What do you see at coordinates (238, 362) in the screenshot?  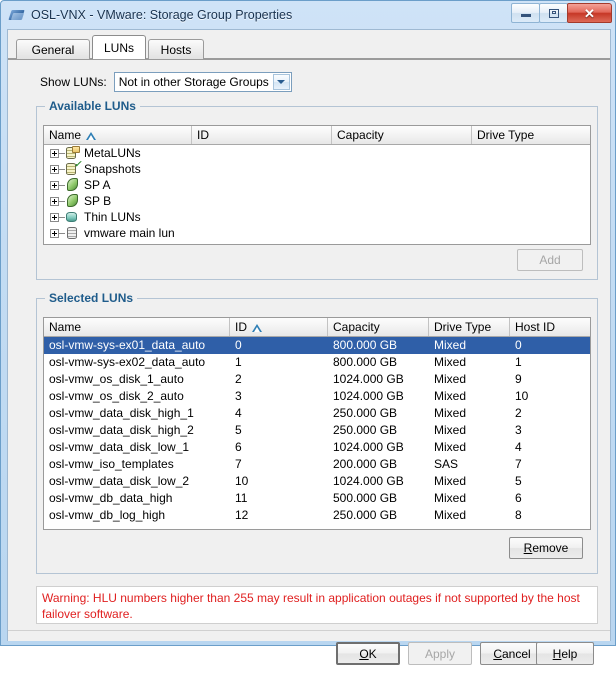 I see `cell-id: 1` at bounding box center [238, 362].